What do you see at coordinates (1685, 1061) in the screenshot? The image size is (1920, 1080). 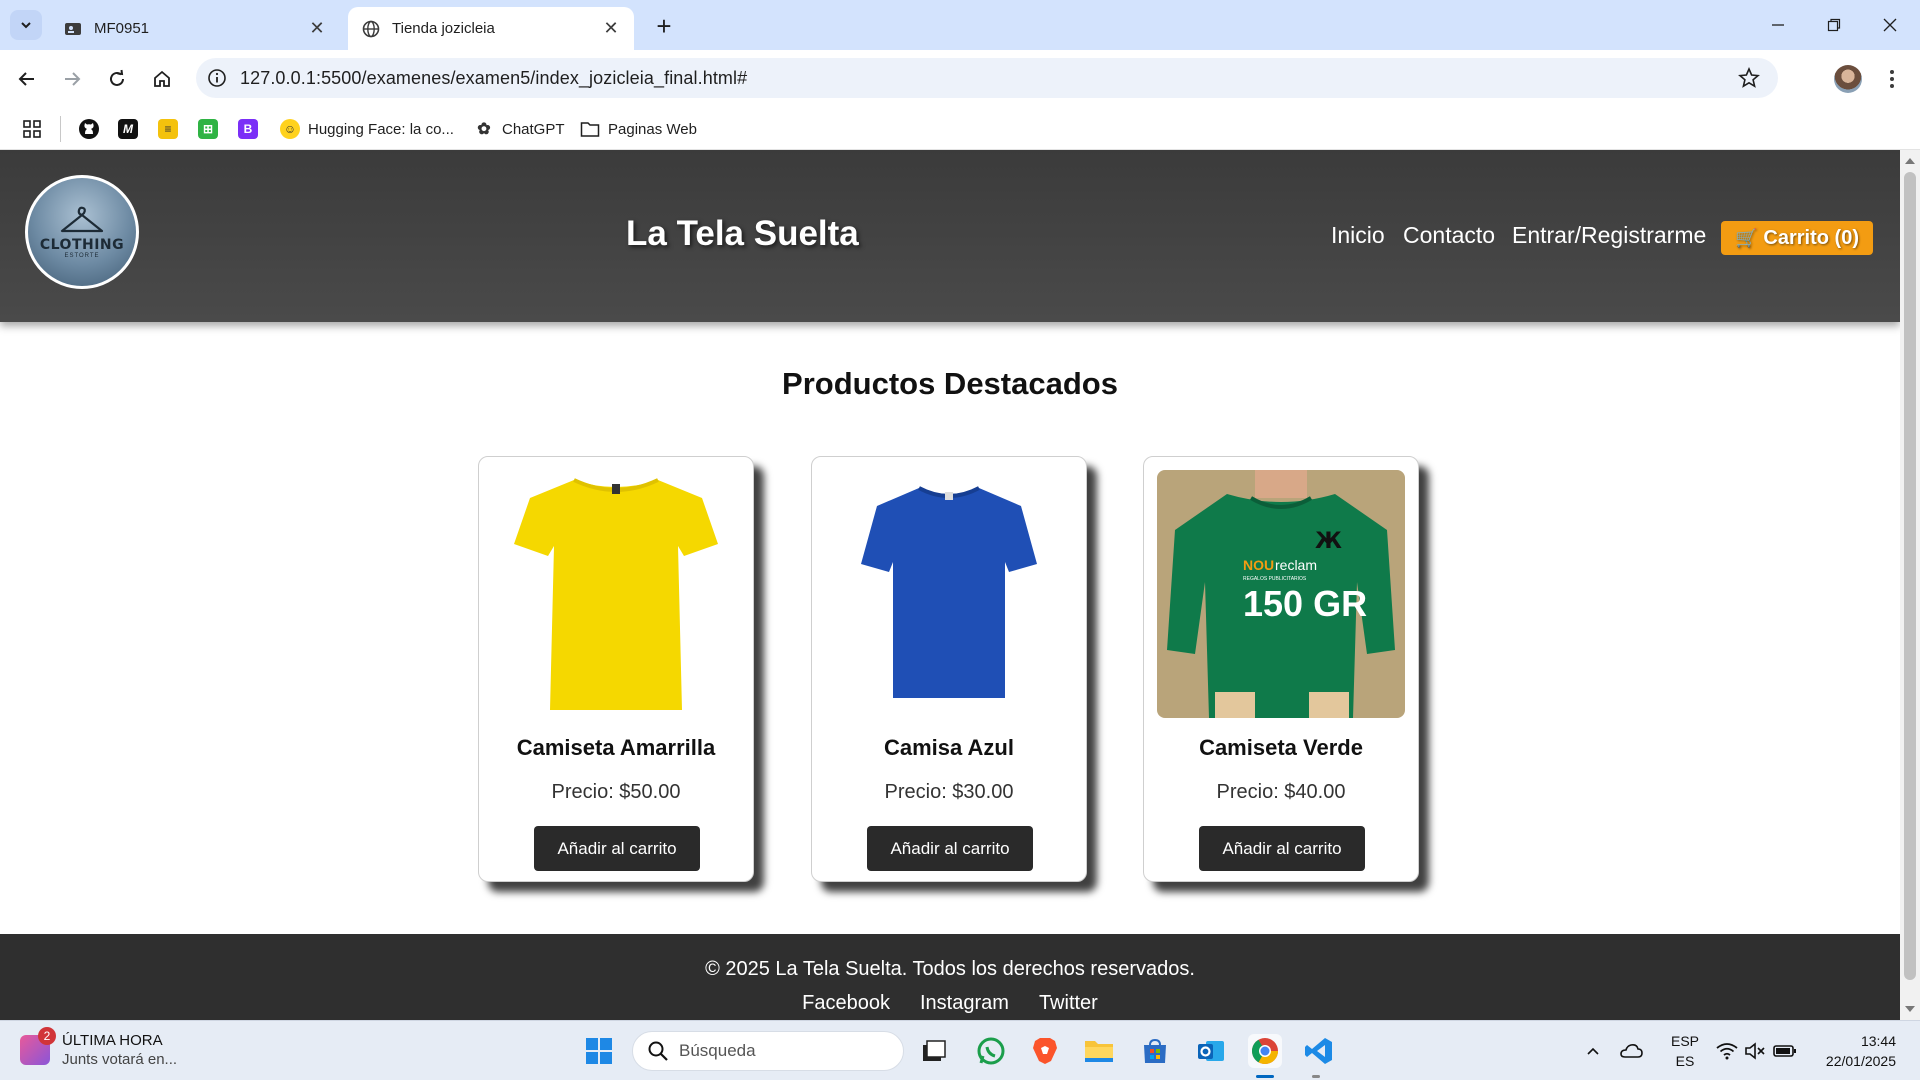 I see `keyboard-layout: ES` at bounding box center [1685, 1061].